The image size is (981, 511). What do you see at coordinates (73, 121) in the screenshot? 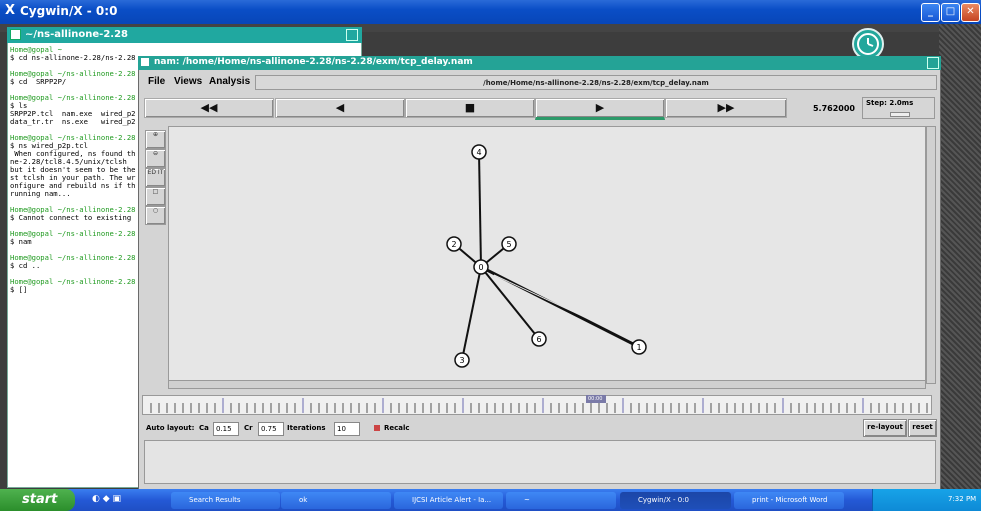
I see `terminal-line: data_tr.tr ns.exe wired_p2` at bounding box center [73, 121].